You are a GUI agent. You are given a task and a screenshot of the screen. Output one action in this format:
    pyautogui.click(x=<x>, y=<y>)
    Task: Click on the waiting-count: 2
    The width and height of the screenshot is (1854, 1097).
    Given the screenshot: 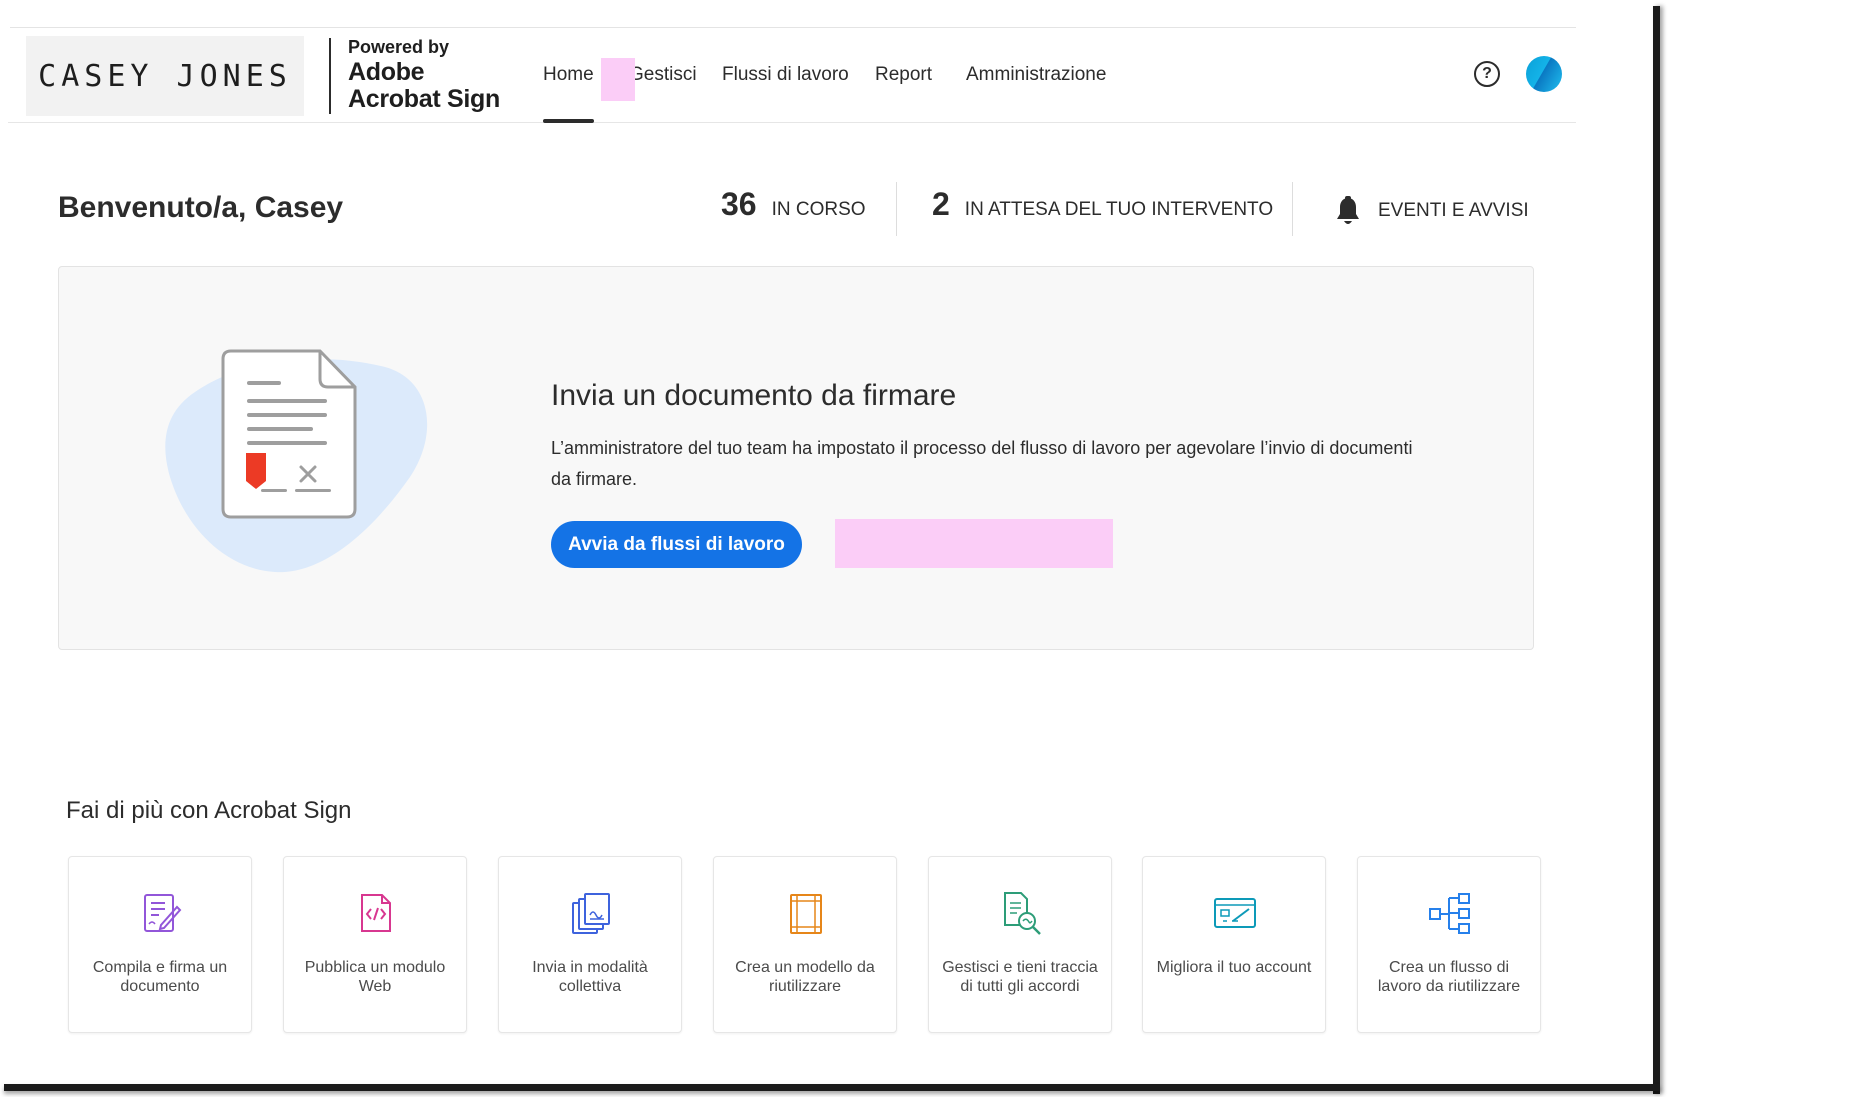 What is the action you would take?
    pyautogui.click(x=941, y=204)
    